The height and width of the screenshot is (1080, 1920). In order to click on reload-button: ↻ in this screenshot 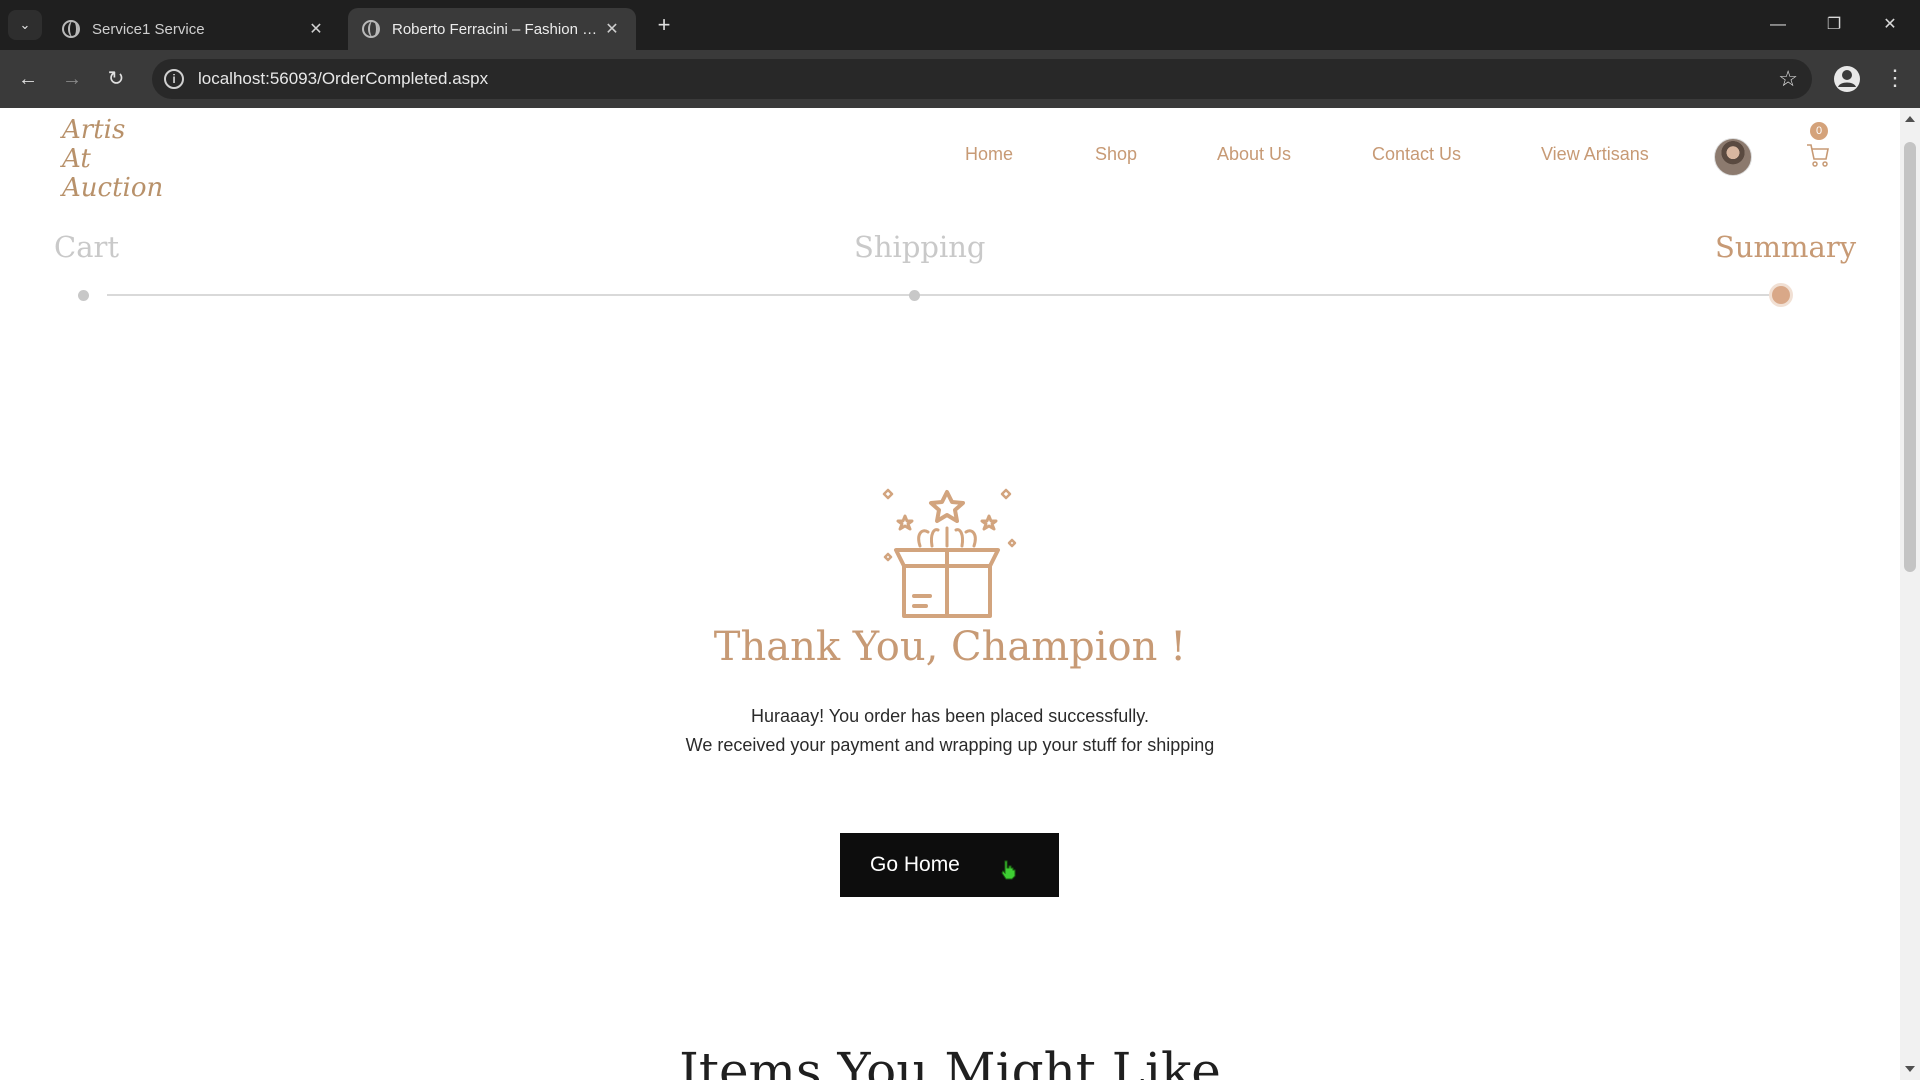, I will do `click(116, 80)`.